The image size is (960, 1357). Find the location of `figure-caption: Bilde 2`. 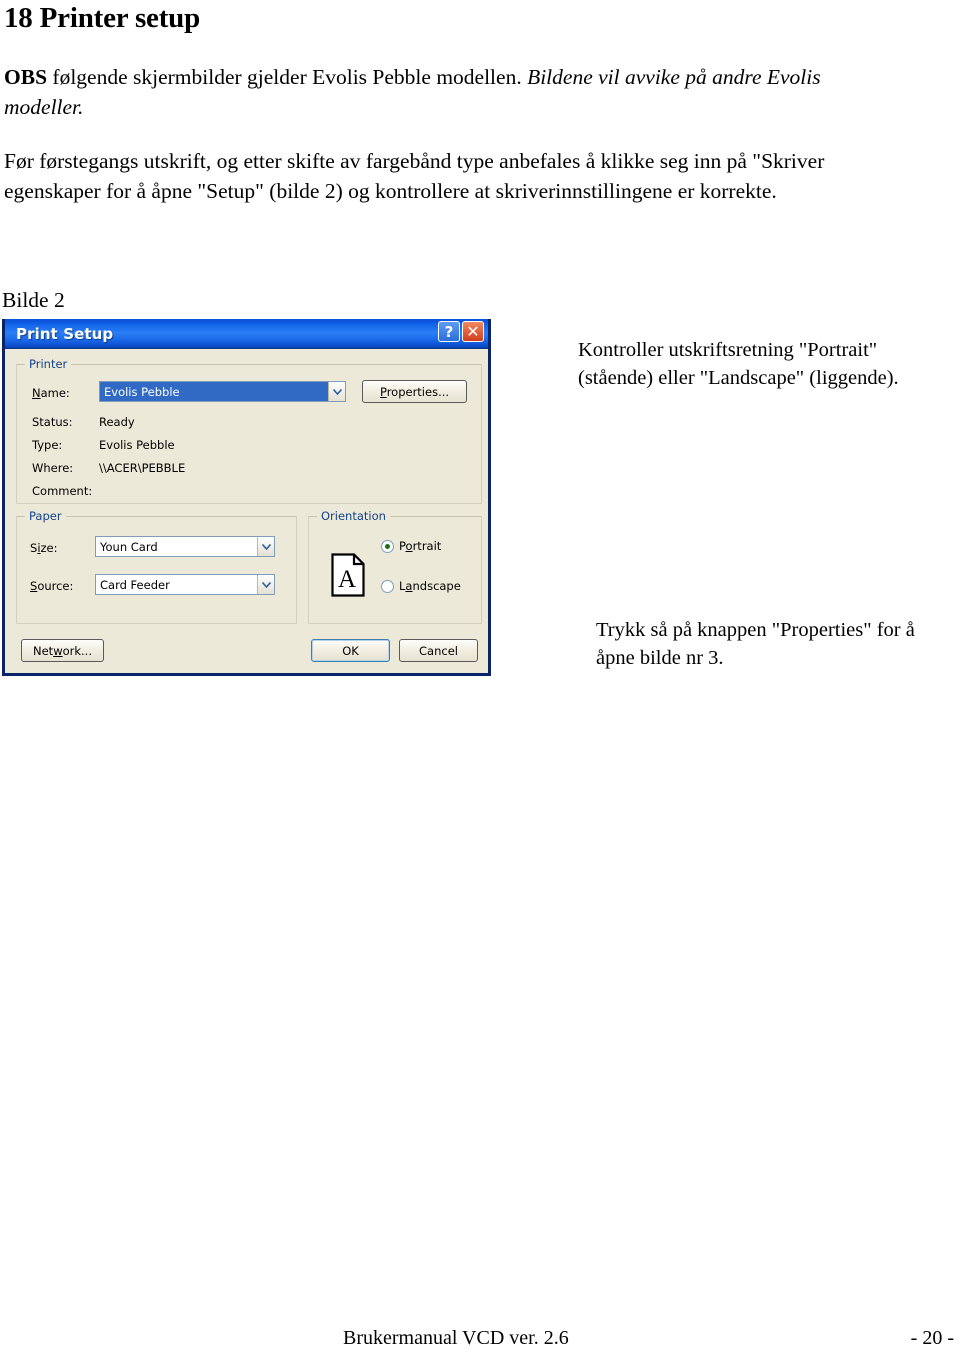

figure-caption: Bilde 2 is located at coordinates (33, 300).